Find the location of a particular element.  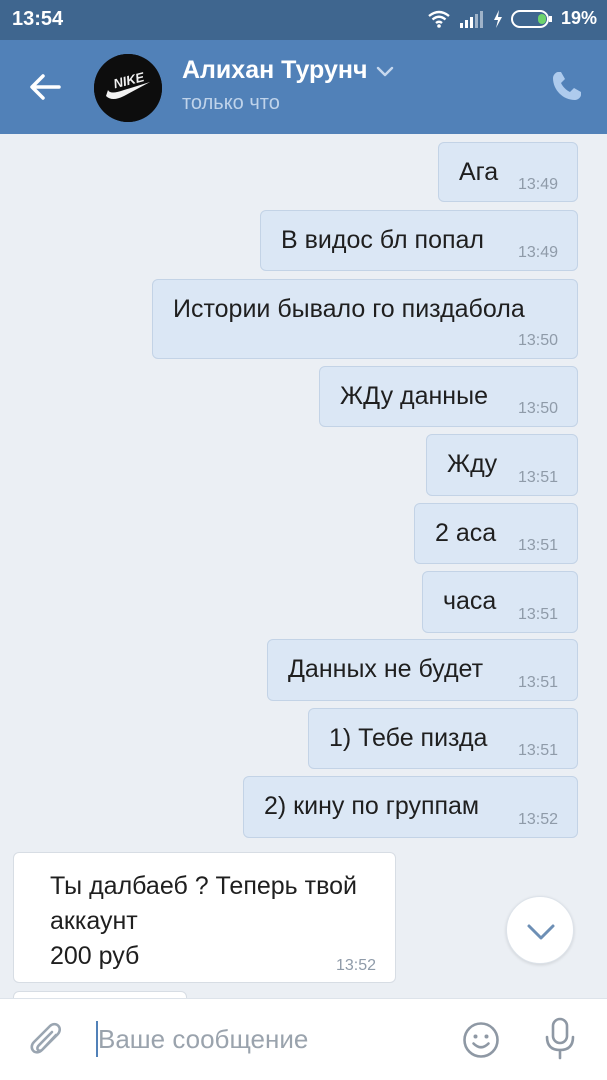

message-text: ЖДу данные is located at coordinates (414, 396).